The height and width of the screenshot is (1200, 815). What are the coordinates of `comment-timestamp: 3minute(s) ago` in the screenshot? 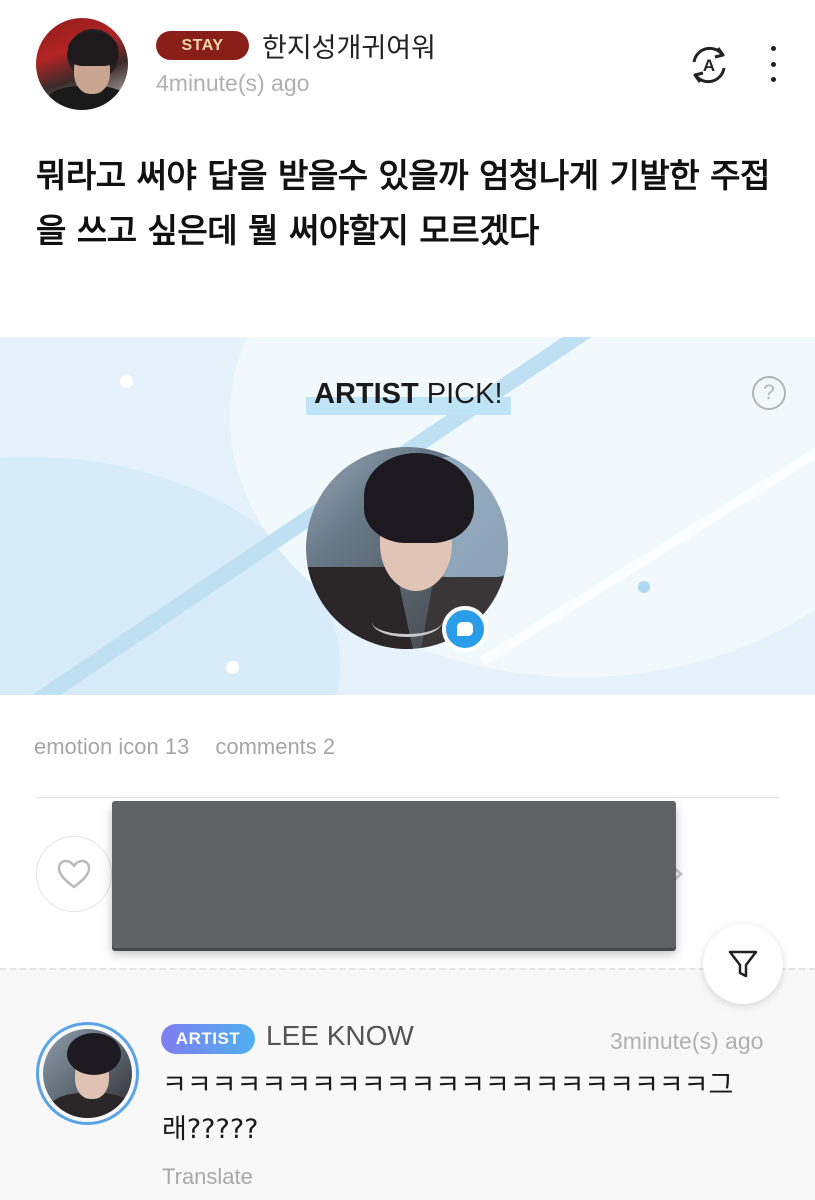 It's located at (687, 1041).